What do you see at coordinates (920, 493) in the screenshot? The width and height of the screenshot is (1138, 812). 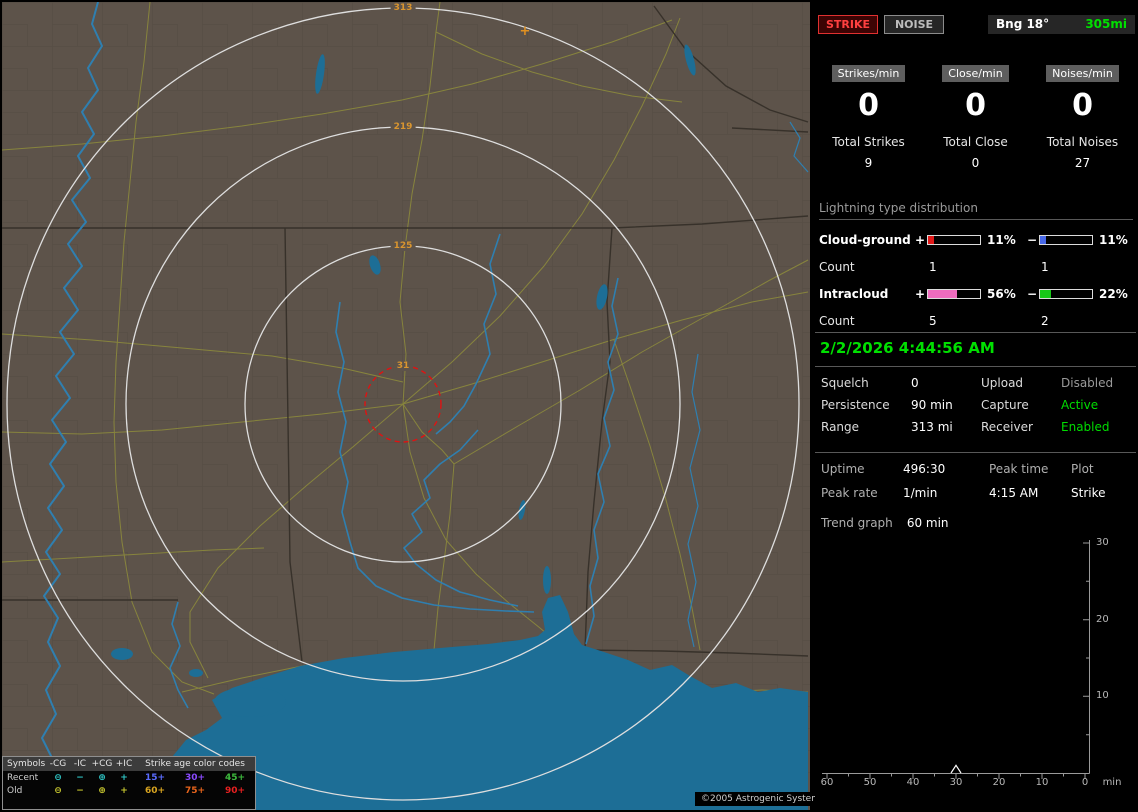 I see `peak-rate-value: 1/min` at bounding box center [920, 493].